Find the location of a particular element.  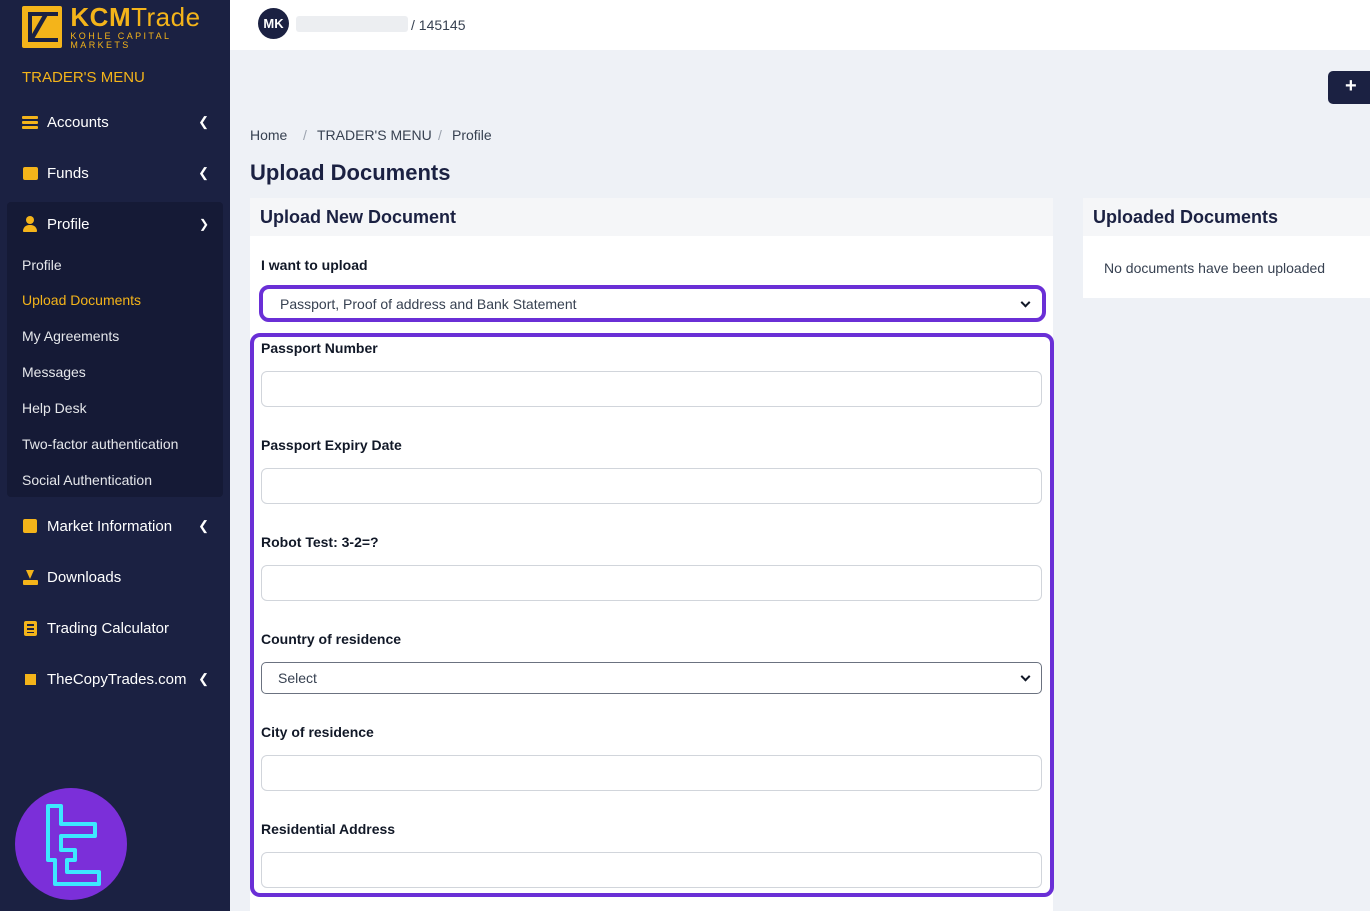

sidebar-item-market-information: Market Information ❮ is located at coordinates (115, 526).